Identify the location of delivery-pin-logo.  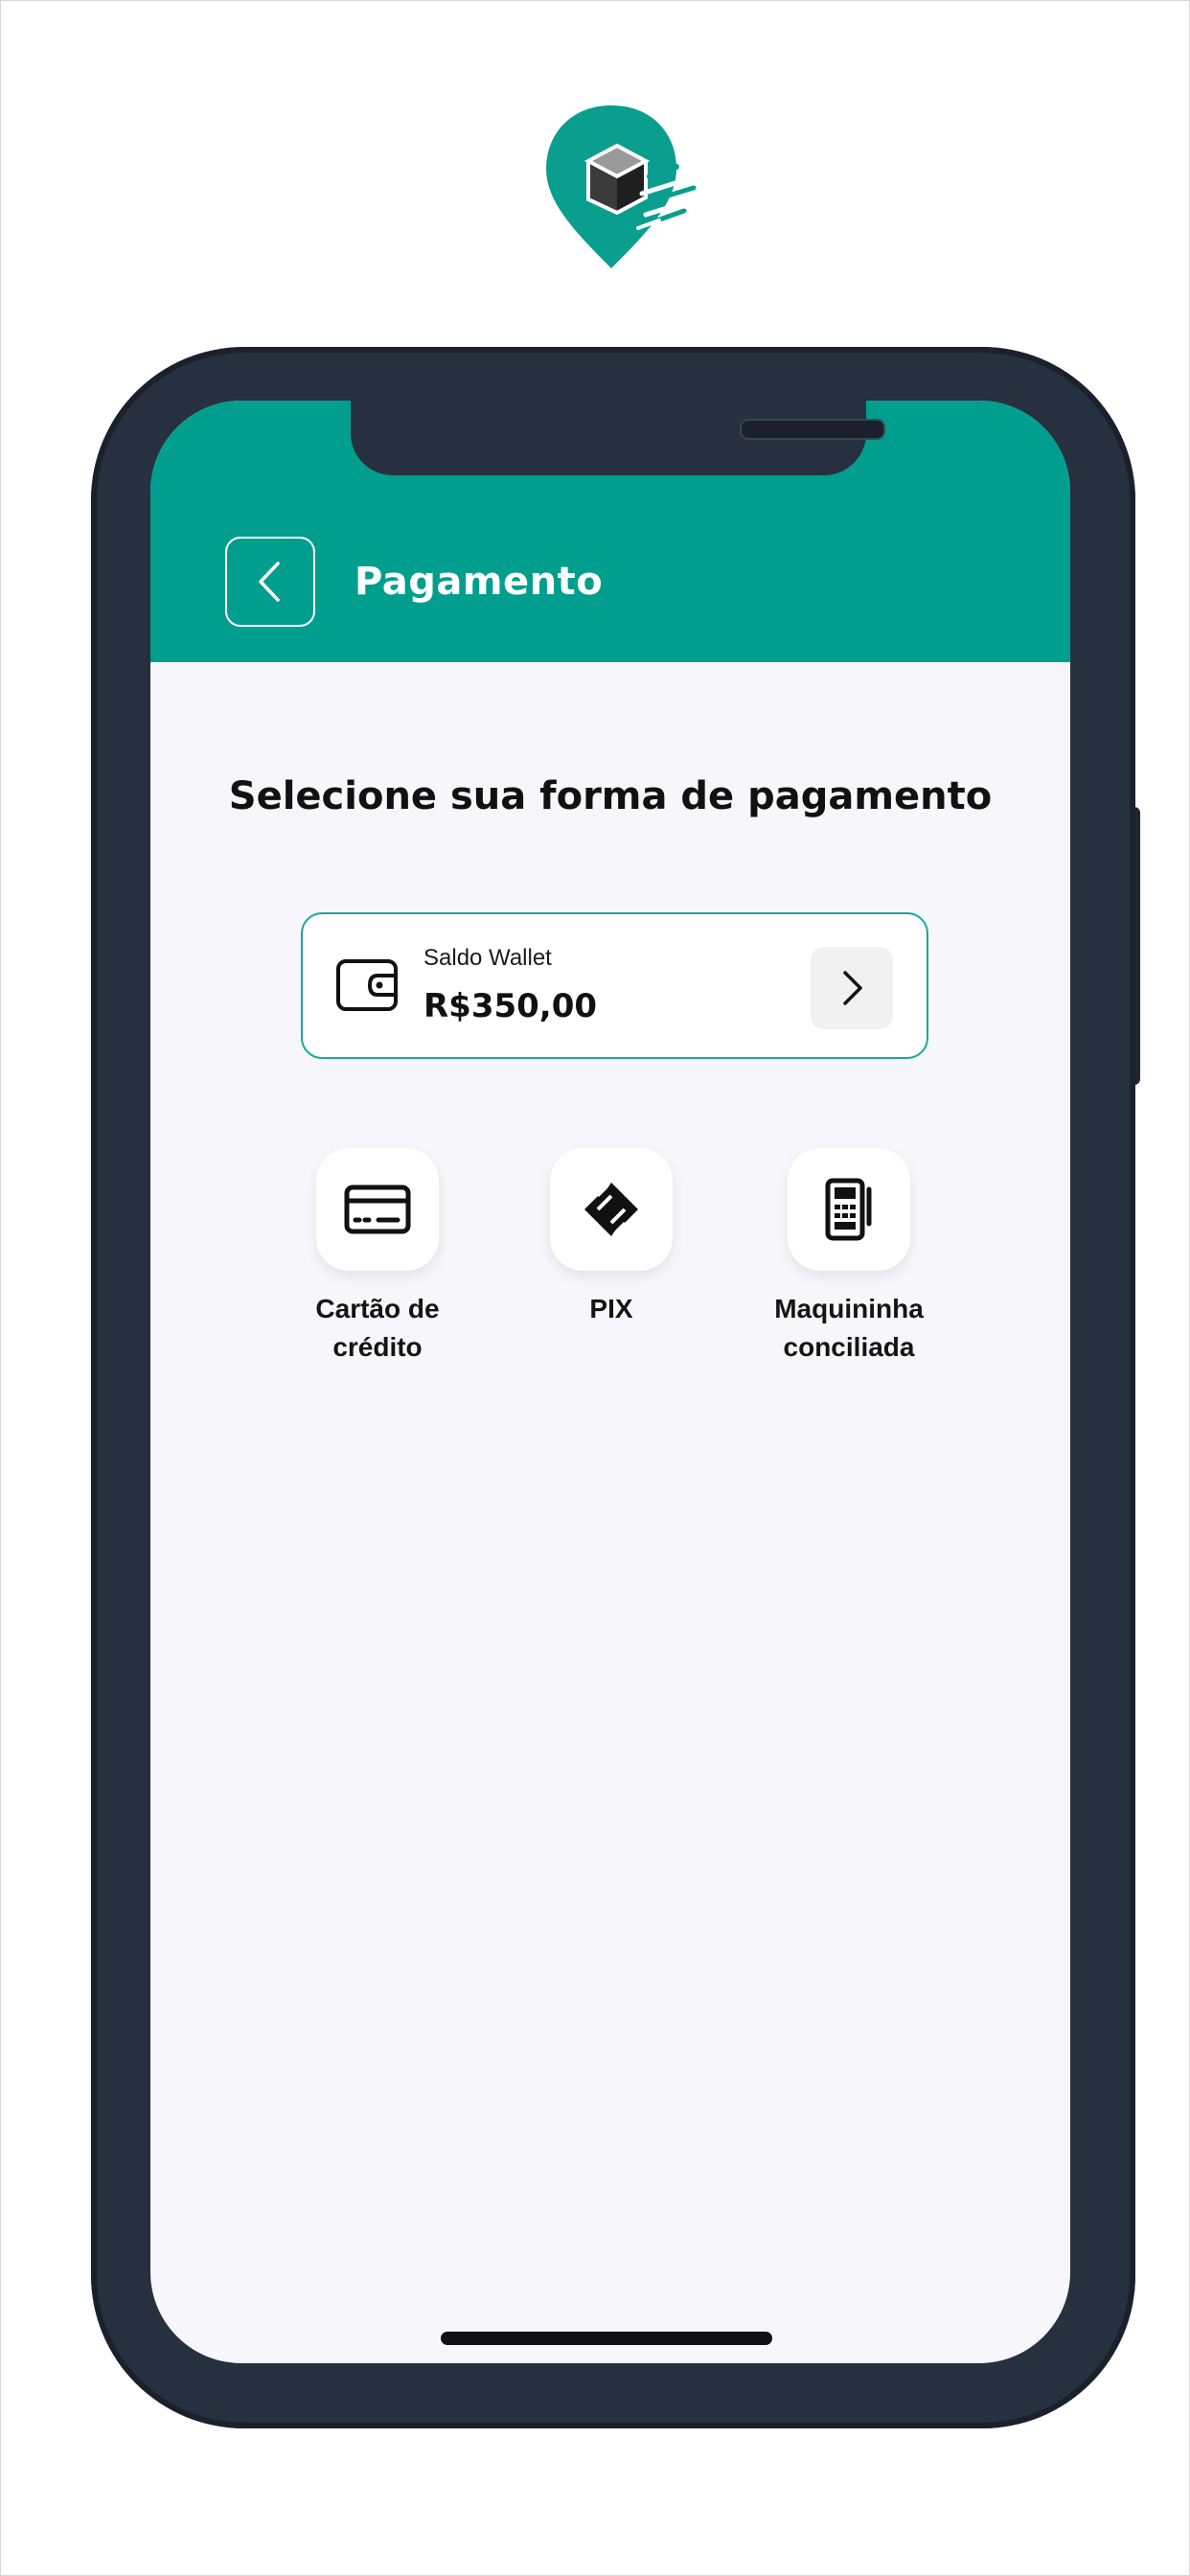
(622, 186).